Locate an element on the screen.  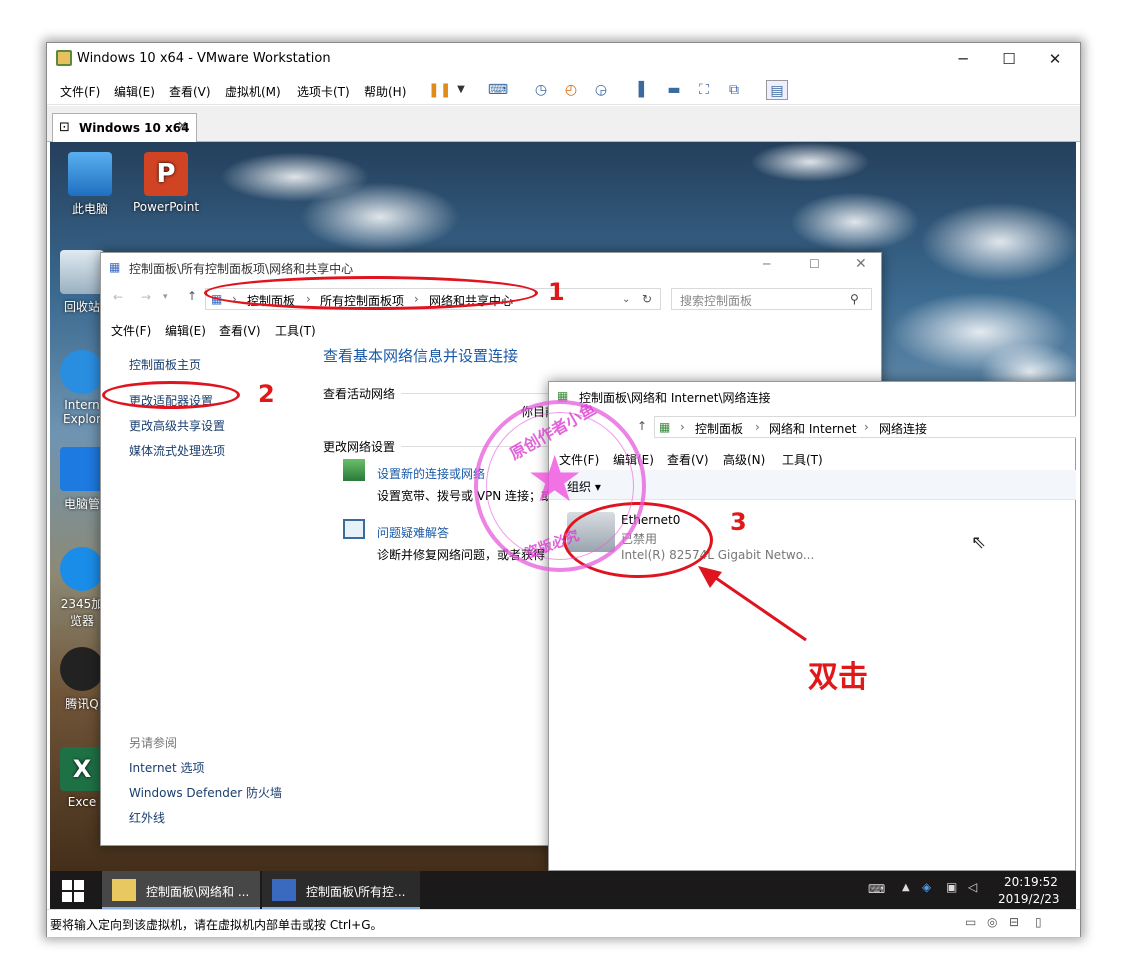
link-infrared: 红外线 is located at coordinates (147, 817).